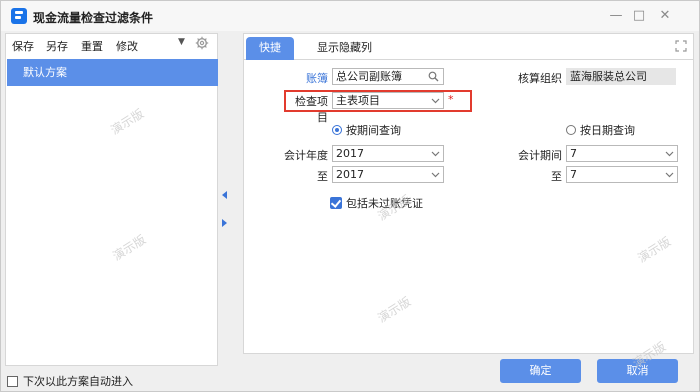 Image resolution: width=700 pixels, height=392 pixels. Describe the element at coordinates (622, 153) in the screenshot. I see `period-from-select: 7` at that location.